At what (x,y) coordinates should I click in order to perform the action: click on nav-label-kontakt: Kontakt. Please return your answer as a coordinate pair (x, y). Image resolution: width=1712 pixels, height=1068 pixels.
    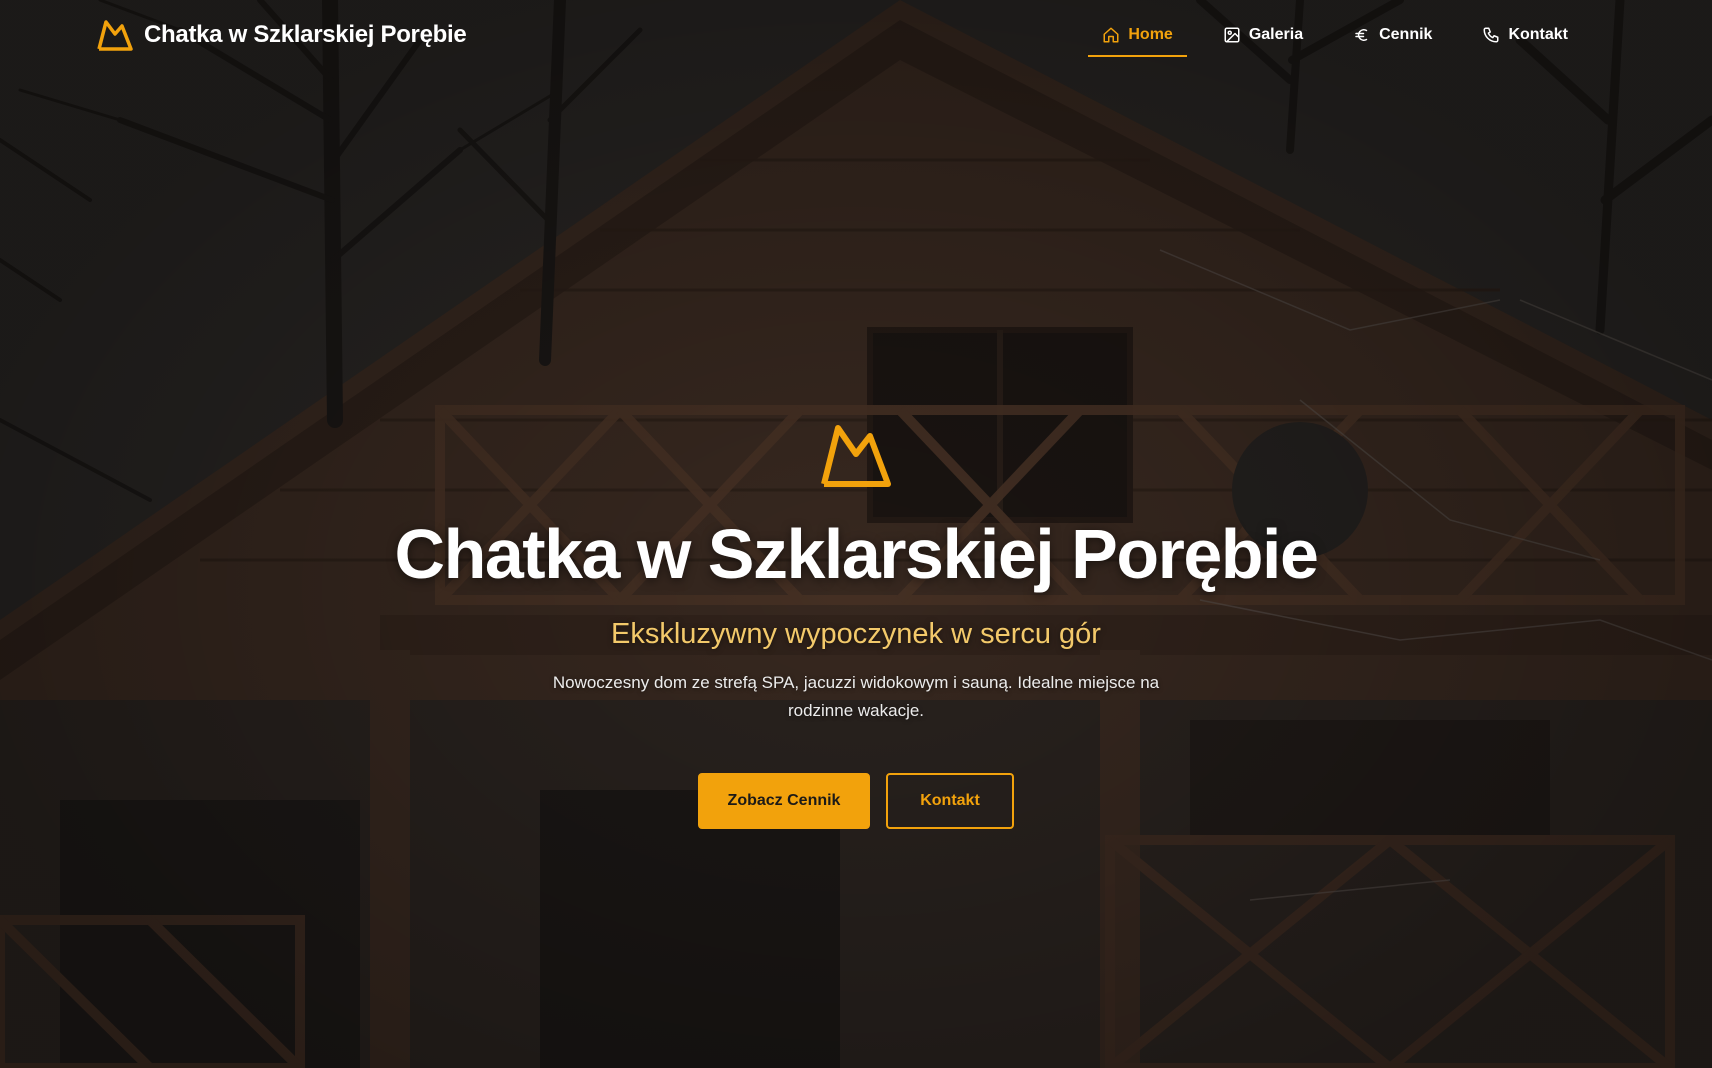
    Looking at the image, I should click on (1538, 34).